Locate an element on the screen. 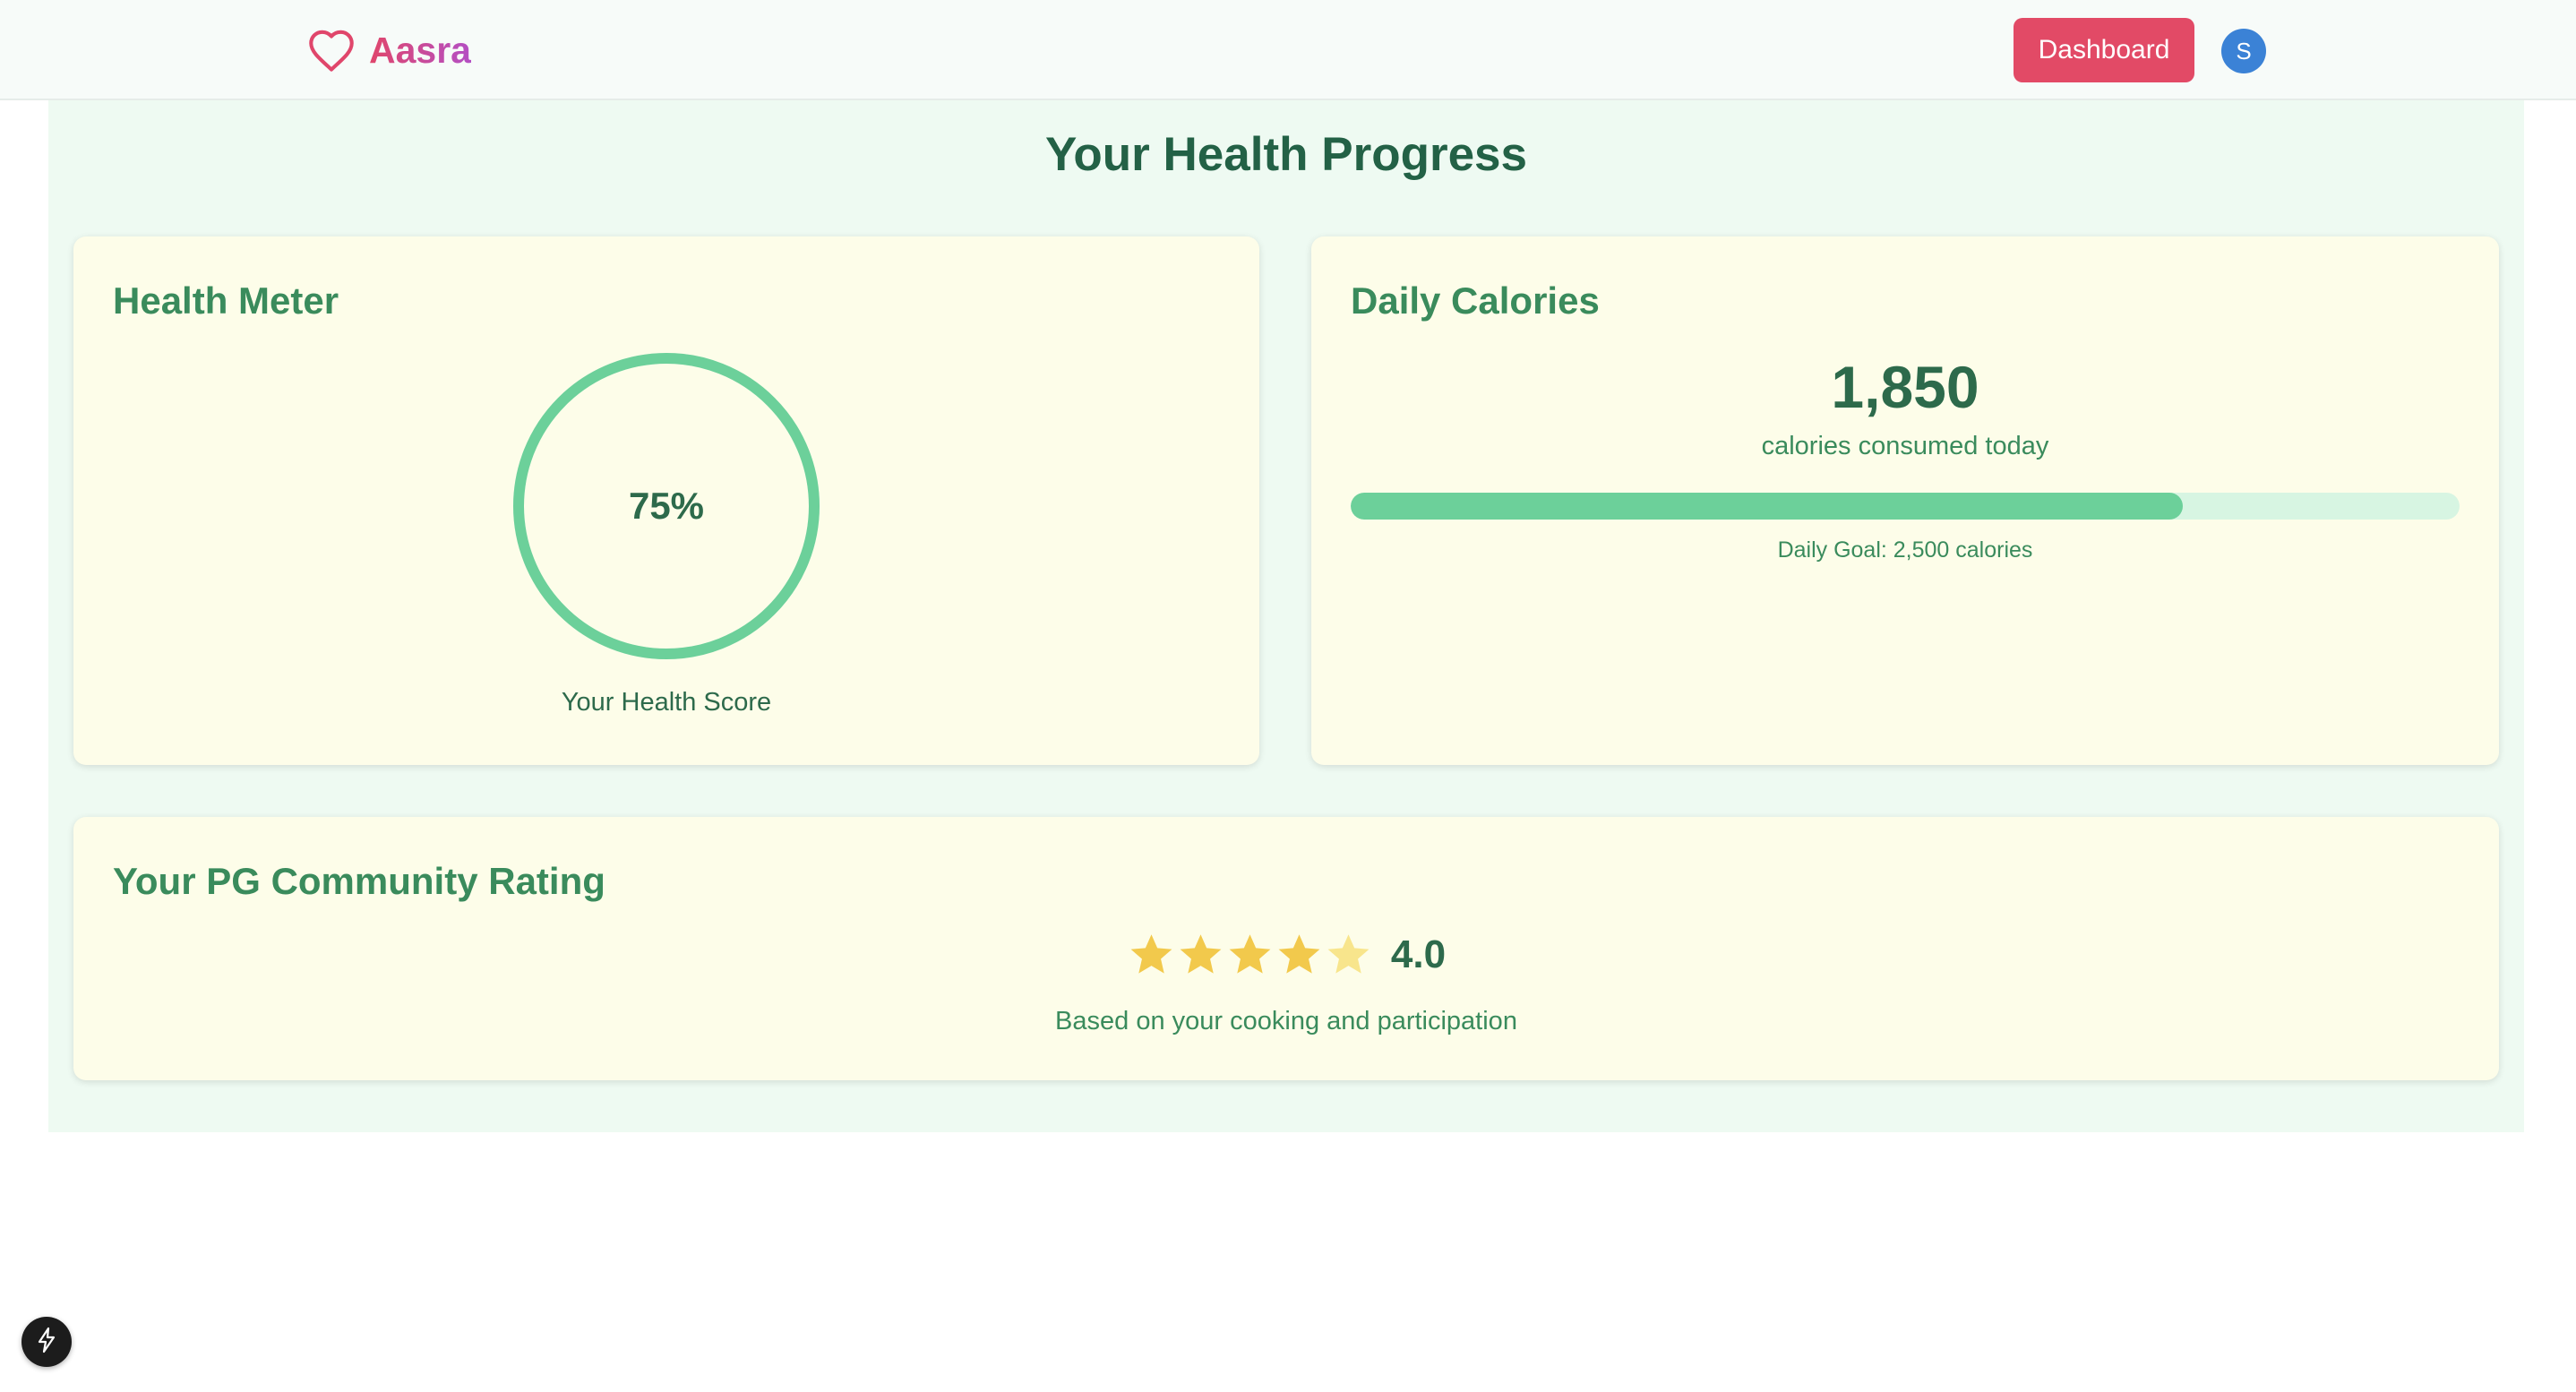  rating-value: 4.0 is located at coordinates (1418, 954).